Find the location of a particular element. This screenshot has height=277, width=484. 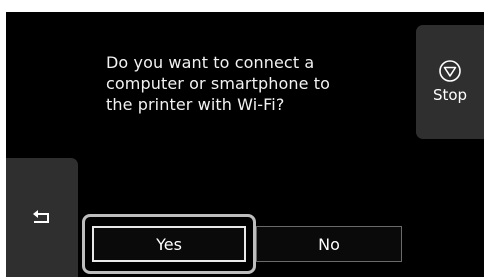

stop-icon is located at coordinates (450, 71).